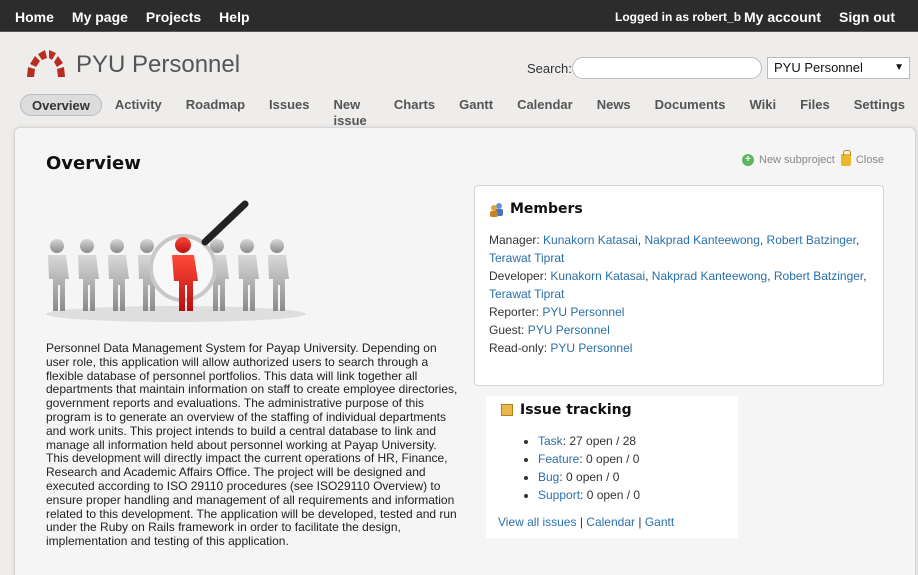  Describe the element at coordinates (507, 330) in the screenshot. I see `guest-label: Guest:` at that location.